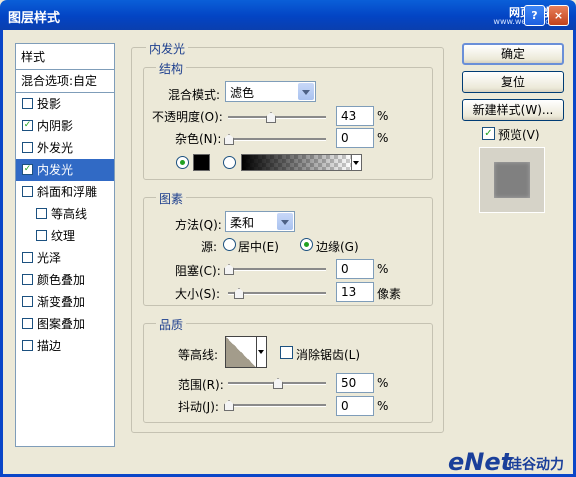  I want to click on style-item: ✓ 内发光, so click(65, 170).